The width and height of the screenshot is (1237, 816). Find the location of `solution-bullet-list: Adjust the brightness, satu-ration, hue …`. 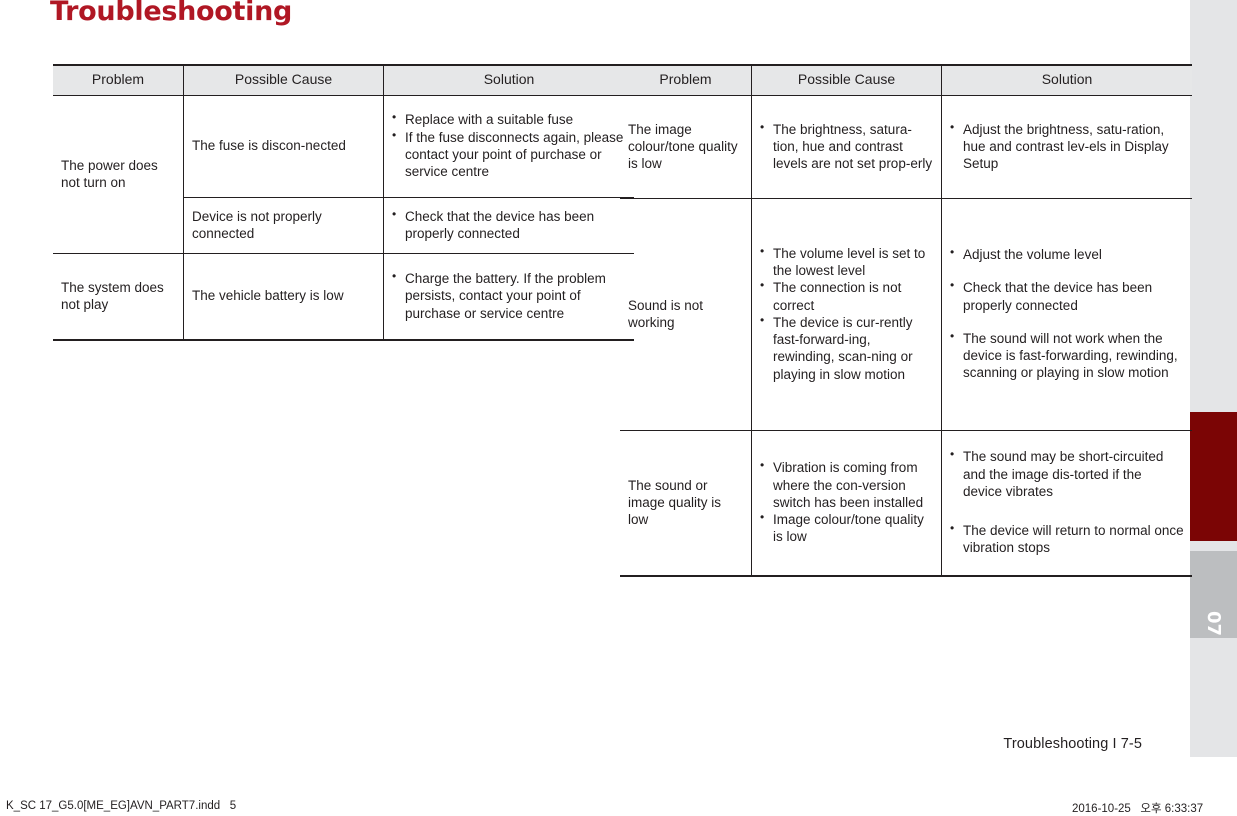

solution-bullet-list: Adjust the brightness, satu-ration, hue … is located at coordinates (1067, 146).